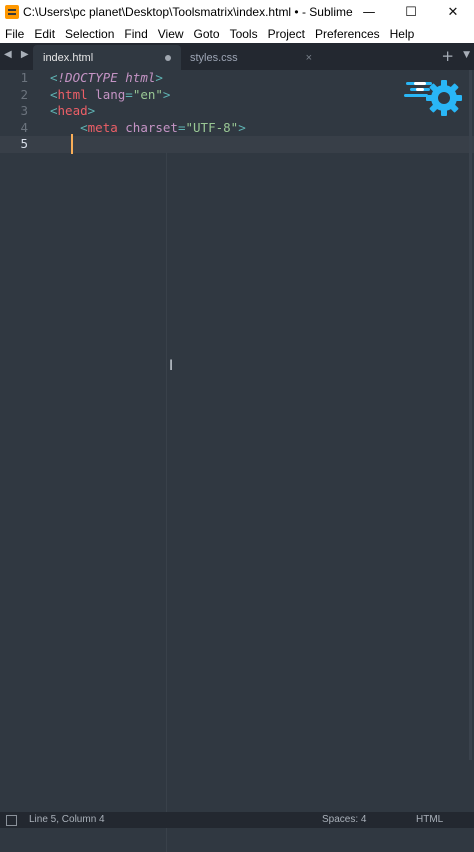 This screenshot has height=852, width=474. Describe the element at coordinates (24, 127) in the screenshot. I see `line-number: 4` at that location.